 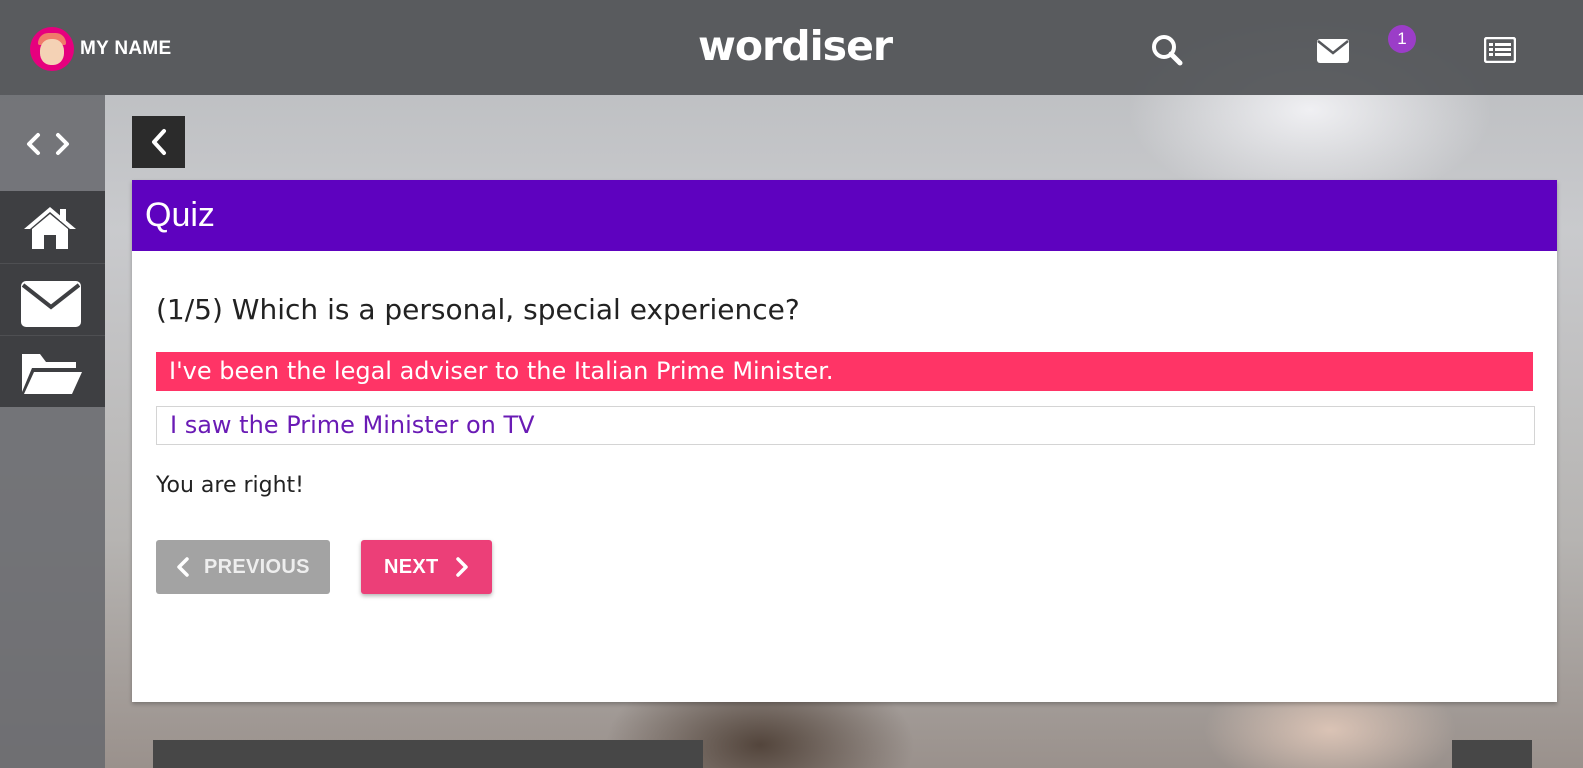 I want to click on quiz-title: Quiz, so click(x=844, y=215).